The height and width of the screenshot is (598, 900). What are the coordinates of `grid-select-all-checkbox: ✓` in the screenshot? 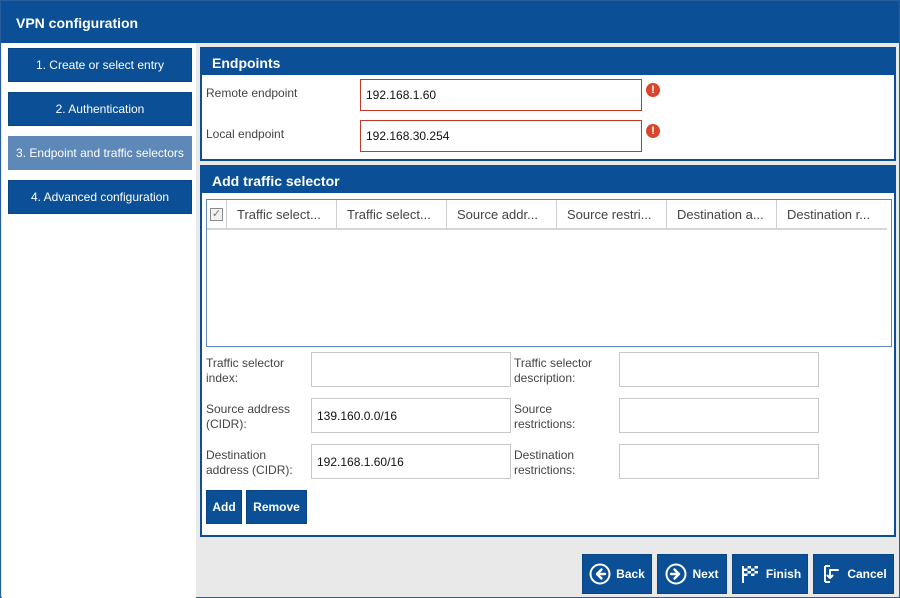 It's located at (217, 214).